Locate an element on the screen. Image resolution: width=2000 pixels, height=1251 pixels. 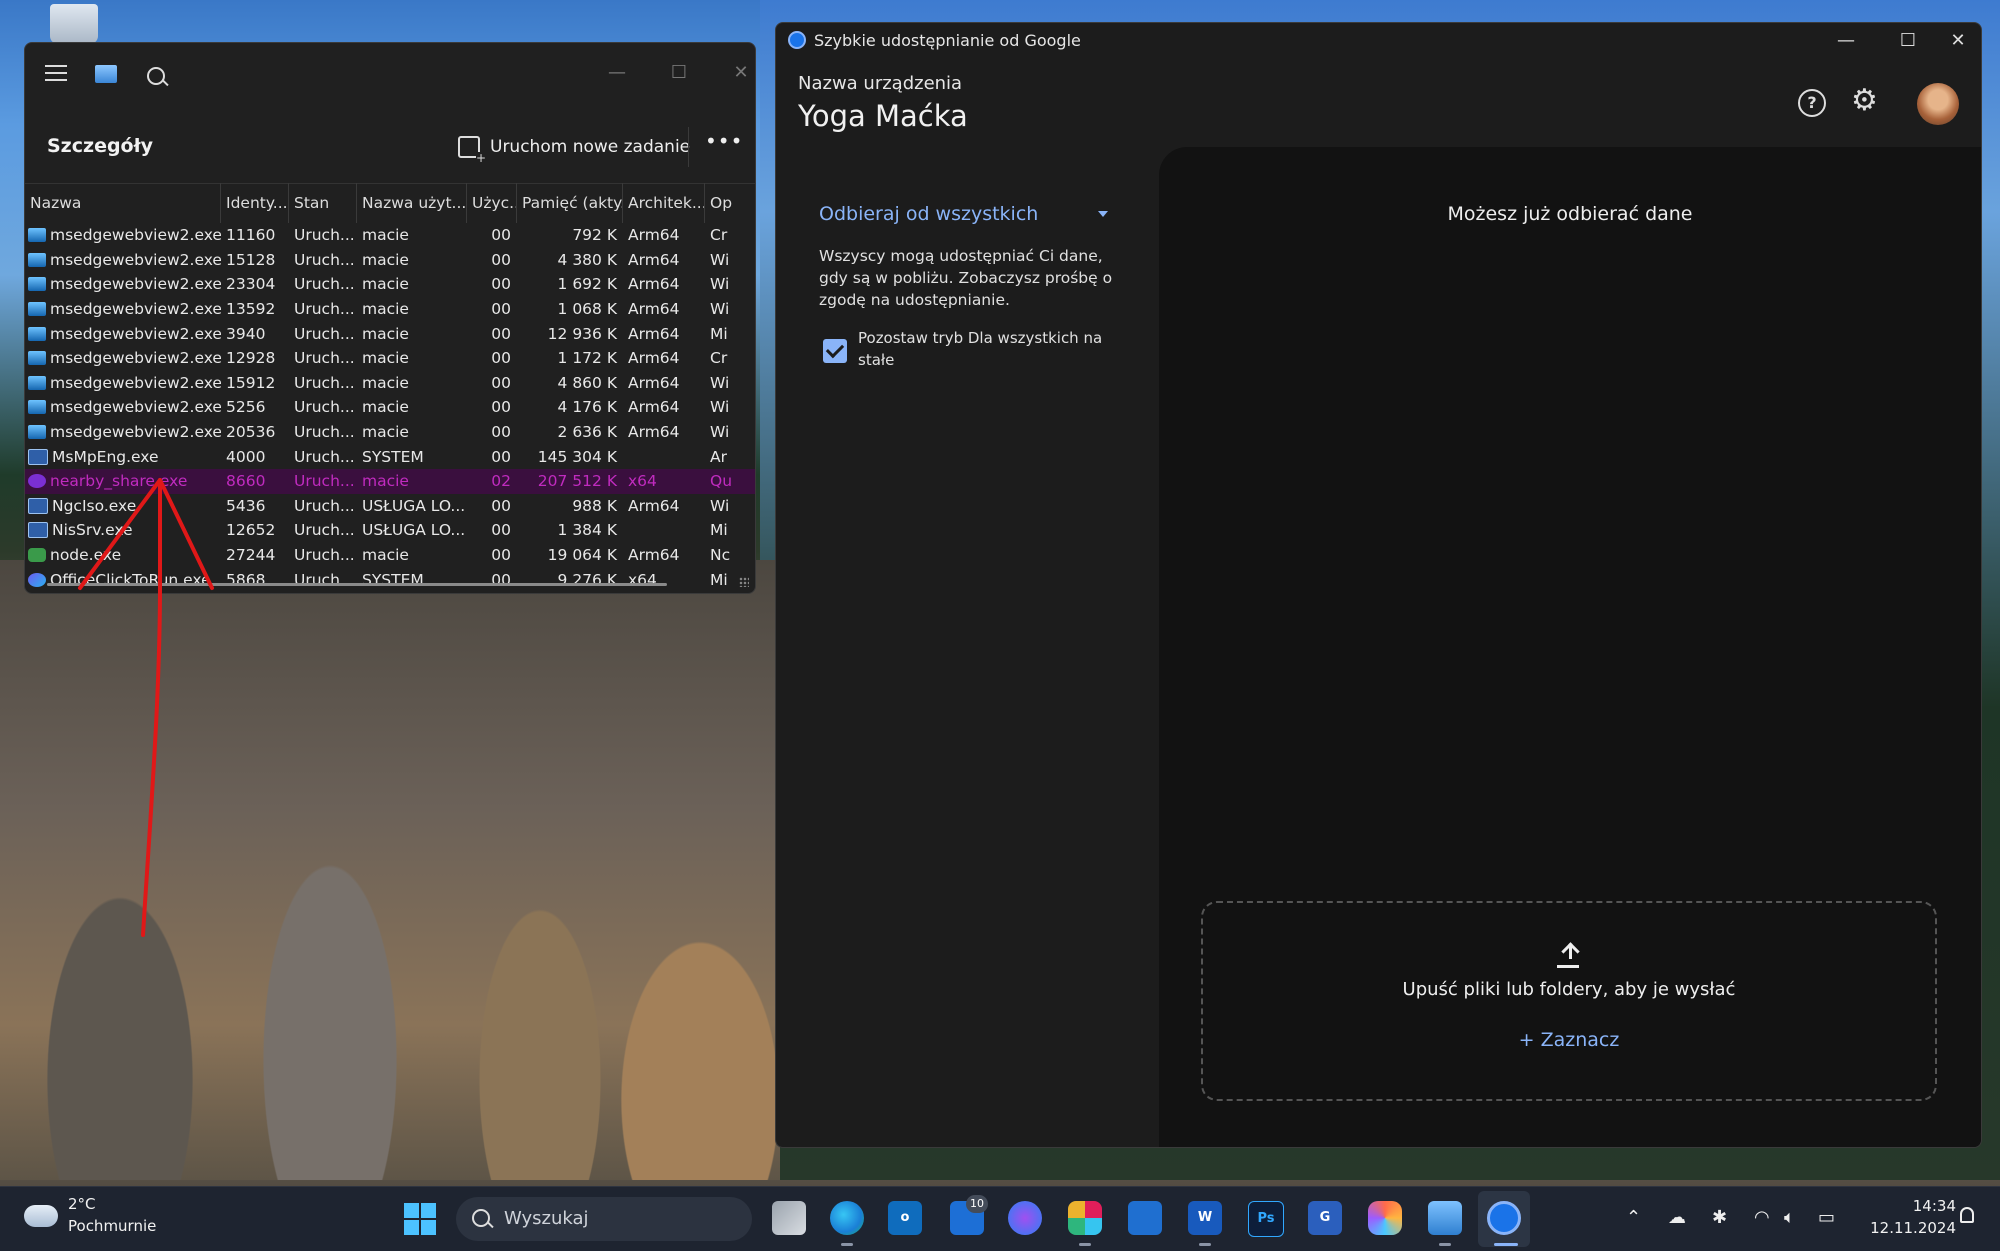
process-description: Qu is located at coordinates (721, 481).